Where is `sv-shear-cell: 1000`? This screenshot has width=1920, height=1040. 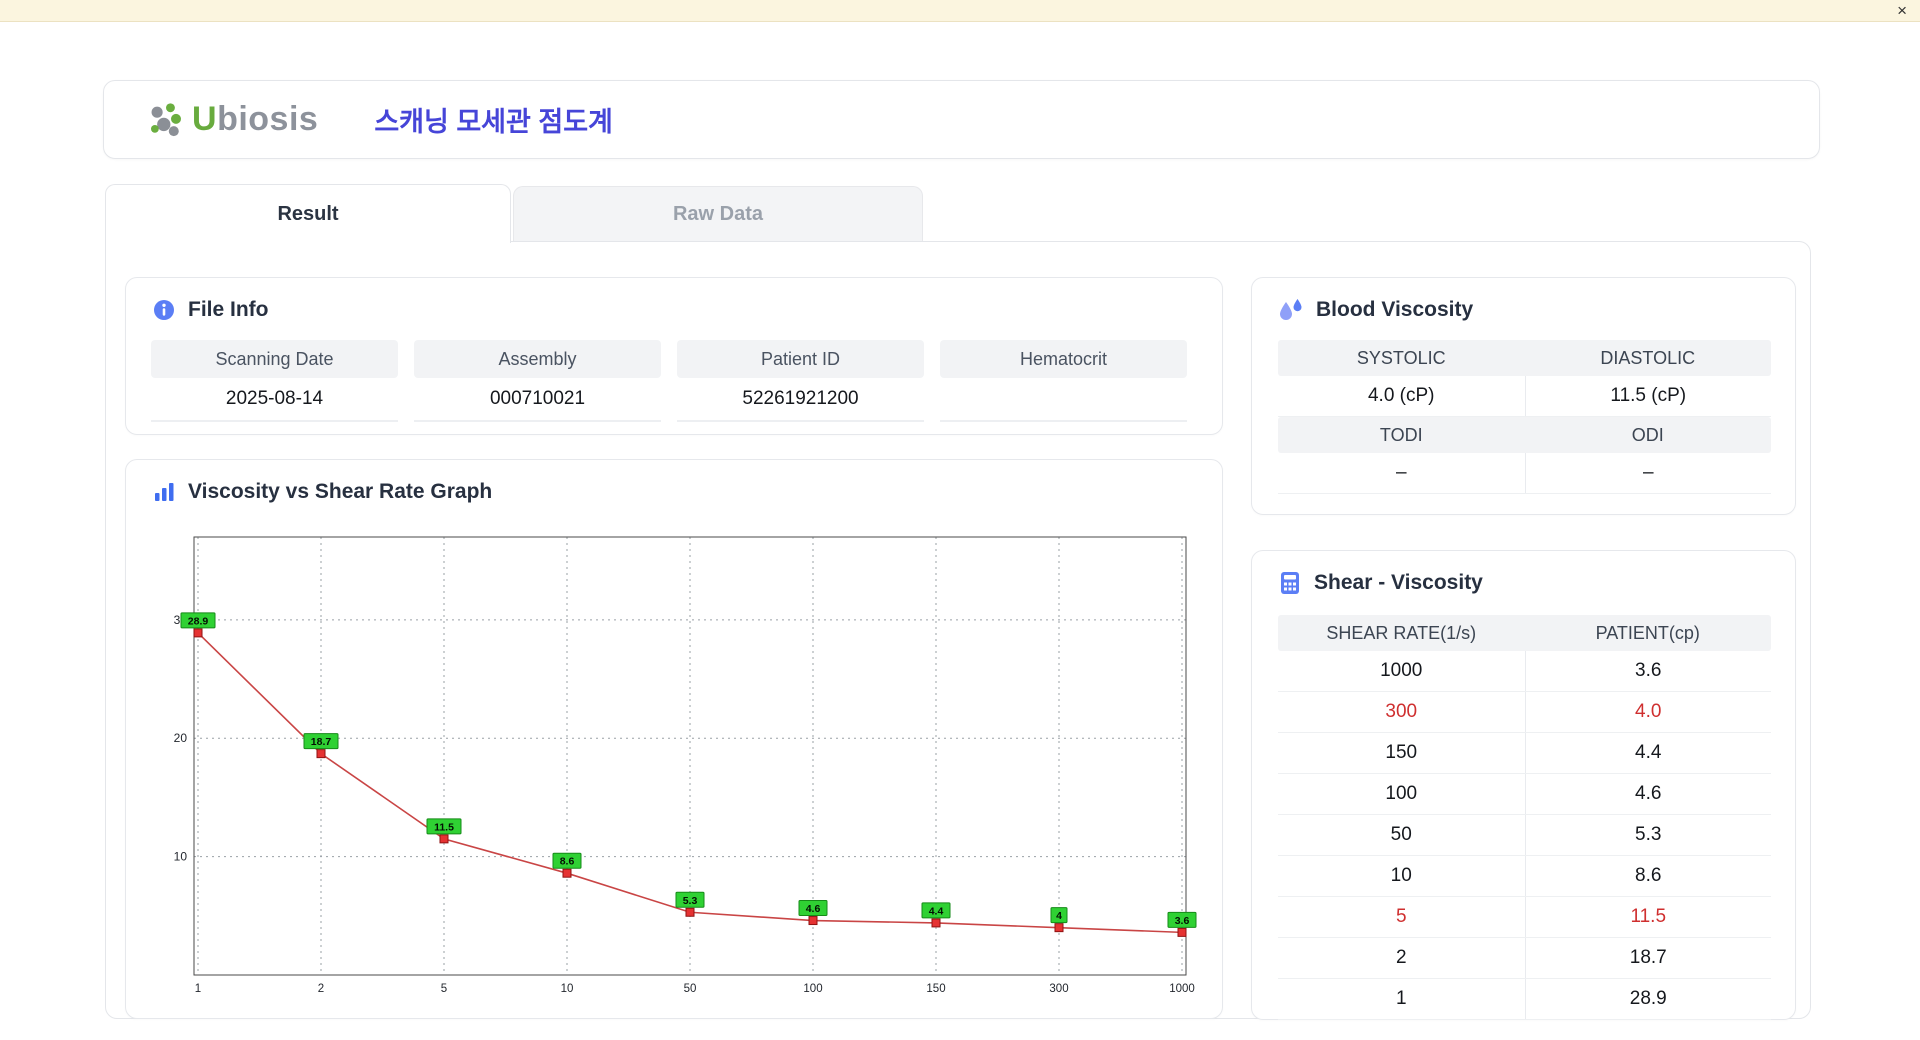
sv-shear-cell: 1000 is located at coordinates (1401, 670).